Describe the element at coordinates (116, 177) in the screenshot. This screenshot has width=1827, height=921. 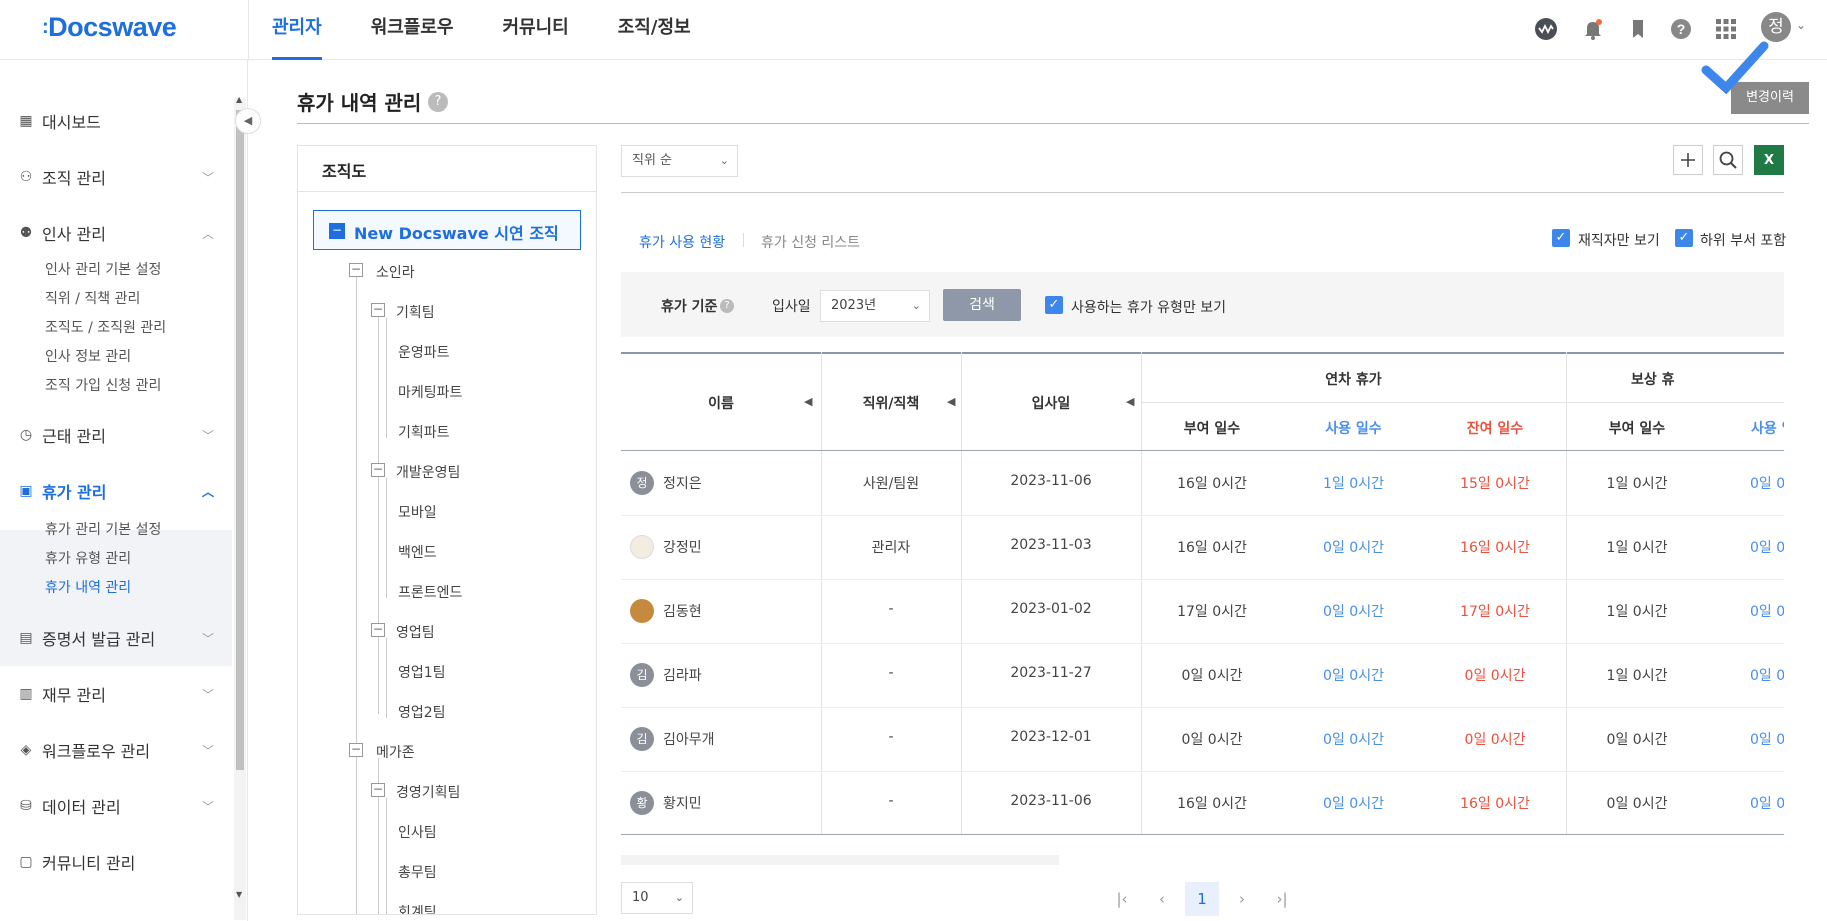
I see `sidebar-item-org: ⚇ 조직 관리 ﹀` at that location.